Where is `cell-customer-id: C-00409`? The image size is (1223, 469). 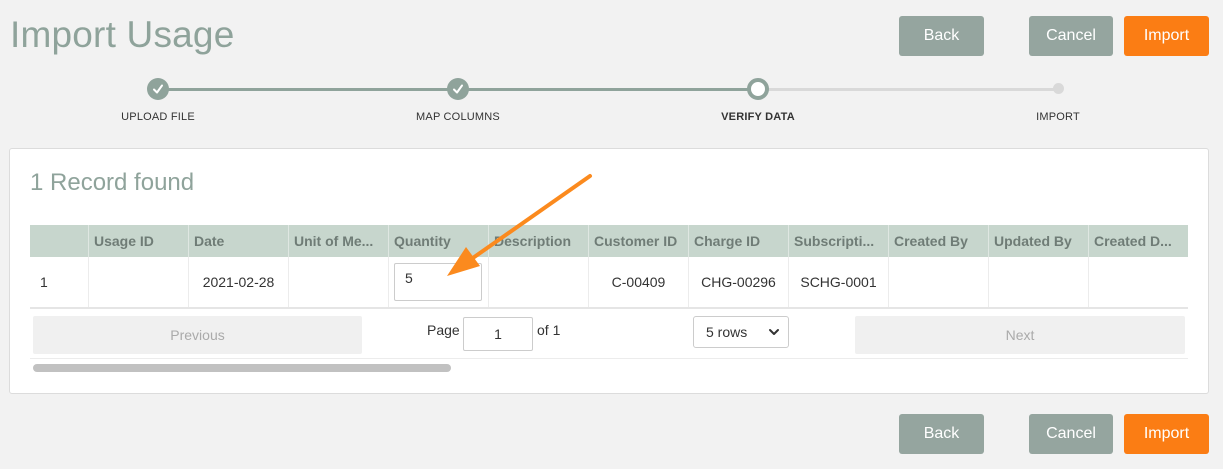
cell-customer-id: C-00409 is located at coordinates (639, 282).